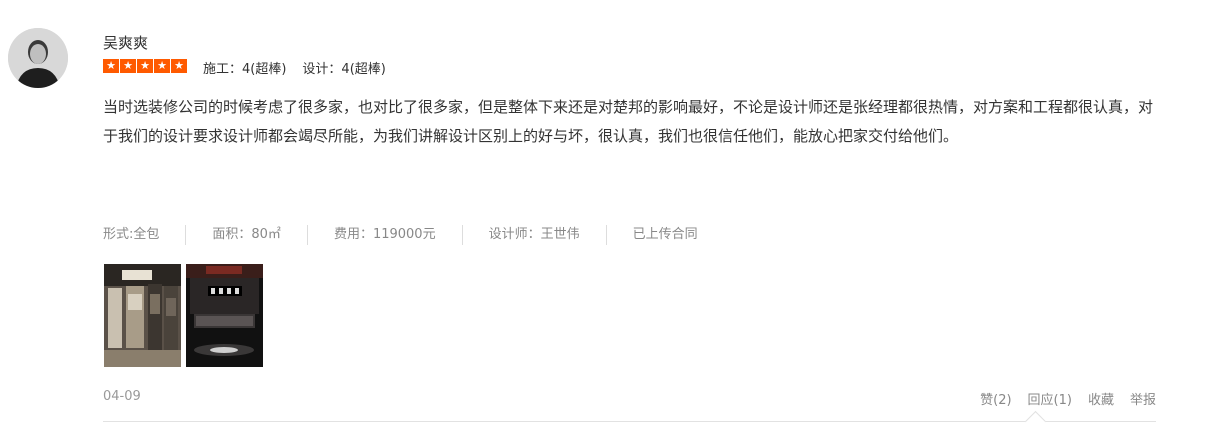 The image size is (1210, 432). I want to click on review-actions: 赞(2) 回应(1) 收藏 举报, so click(1068, 398).